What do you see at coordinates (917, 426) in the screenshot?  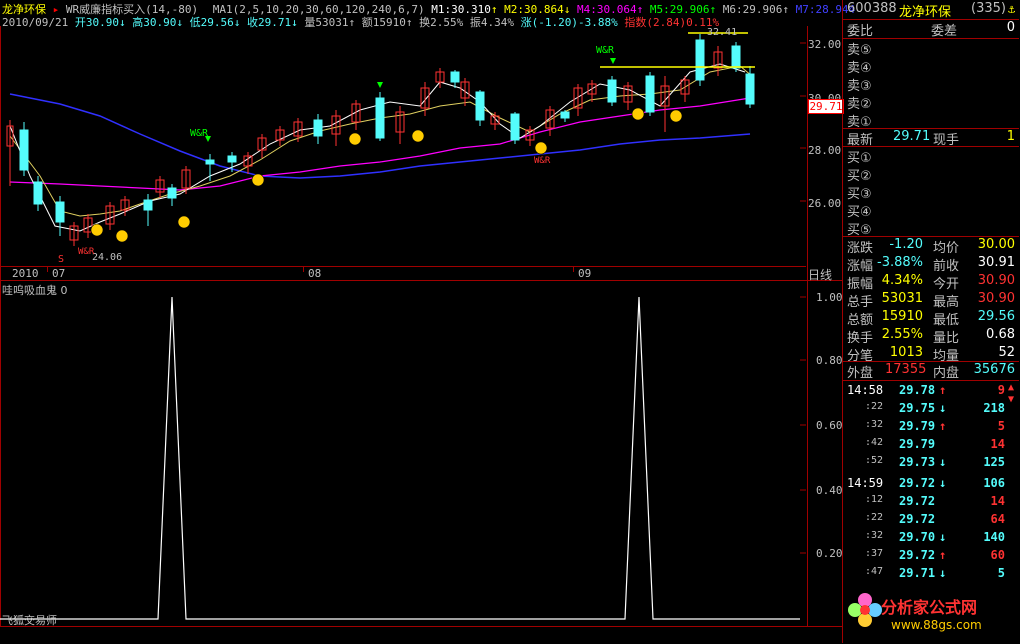 I see `tick-price: 29.79` at bounding box center [917, 426].